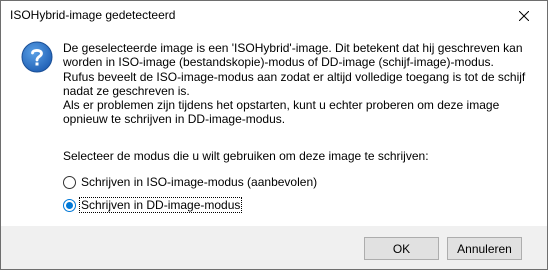 The width and height of the screenshot is (548, 270). Describe the element at coordinates (69, 182) in the screenshot. I see `radio-button-unchecked-icon` at that location.